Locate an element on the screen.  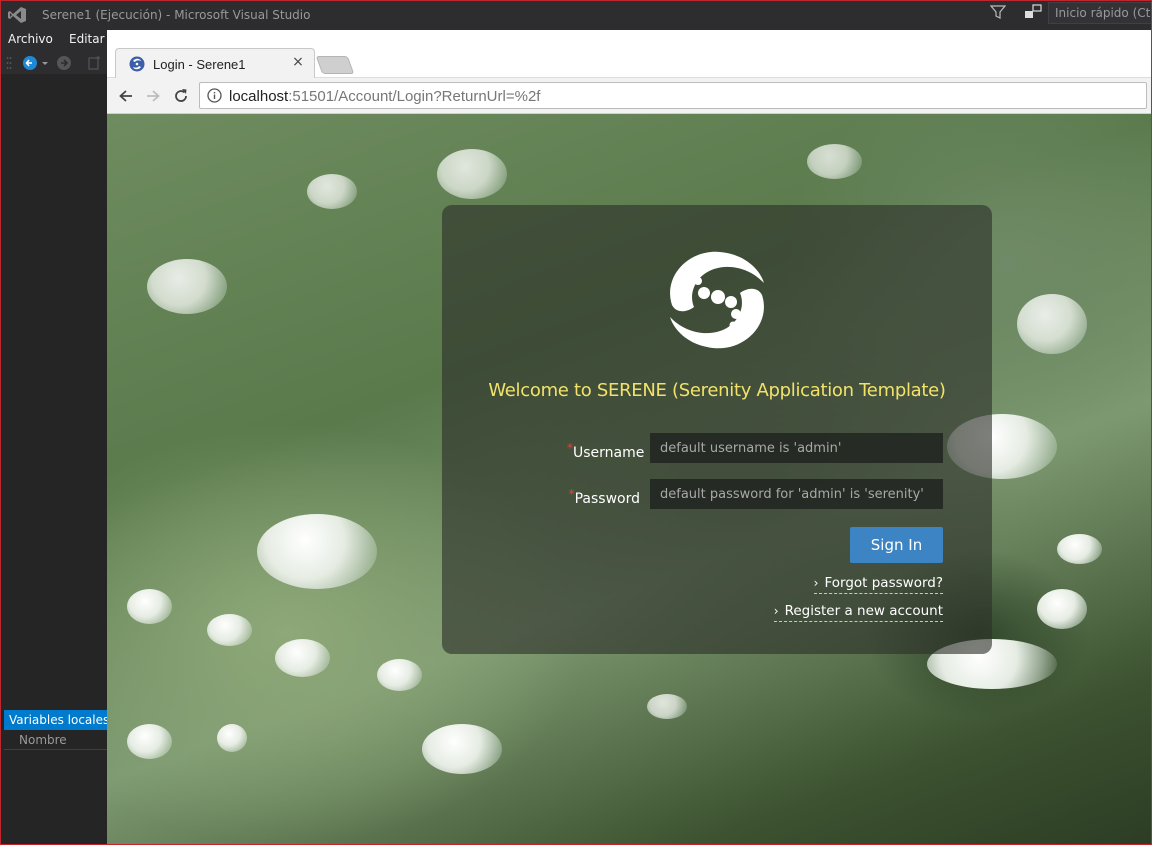
new-project-icon is located at coordinates (94, 63).